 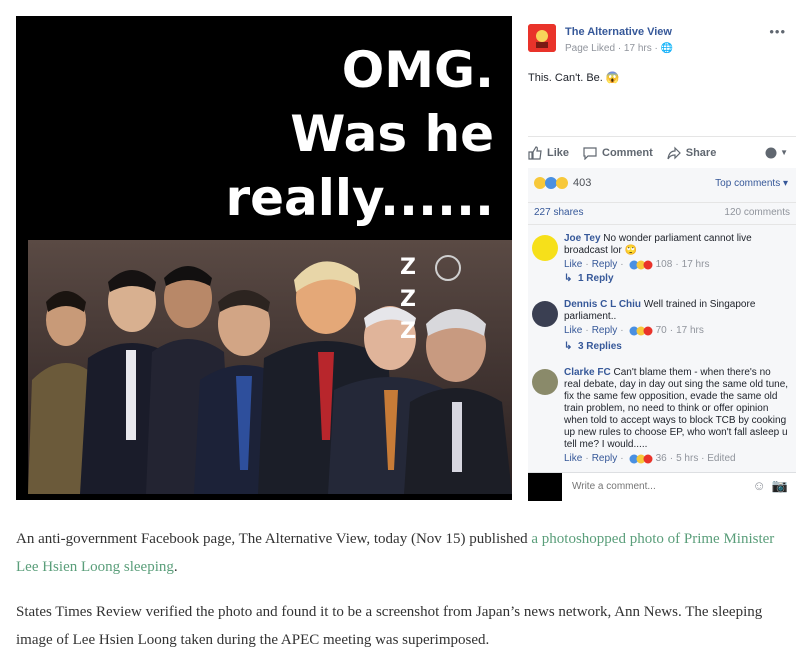 I want to click on write-comment-row: ☺ 📷, so click(x=662, y=486).